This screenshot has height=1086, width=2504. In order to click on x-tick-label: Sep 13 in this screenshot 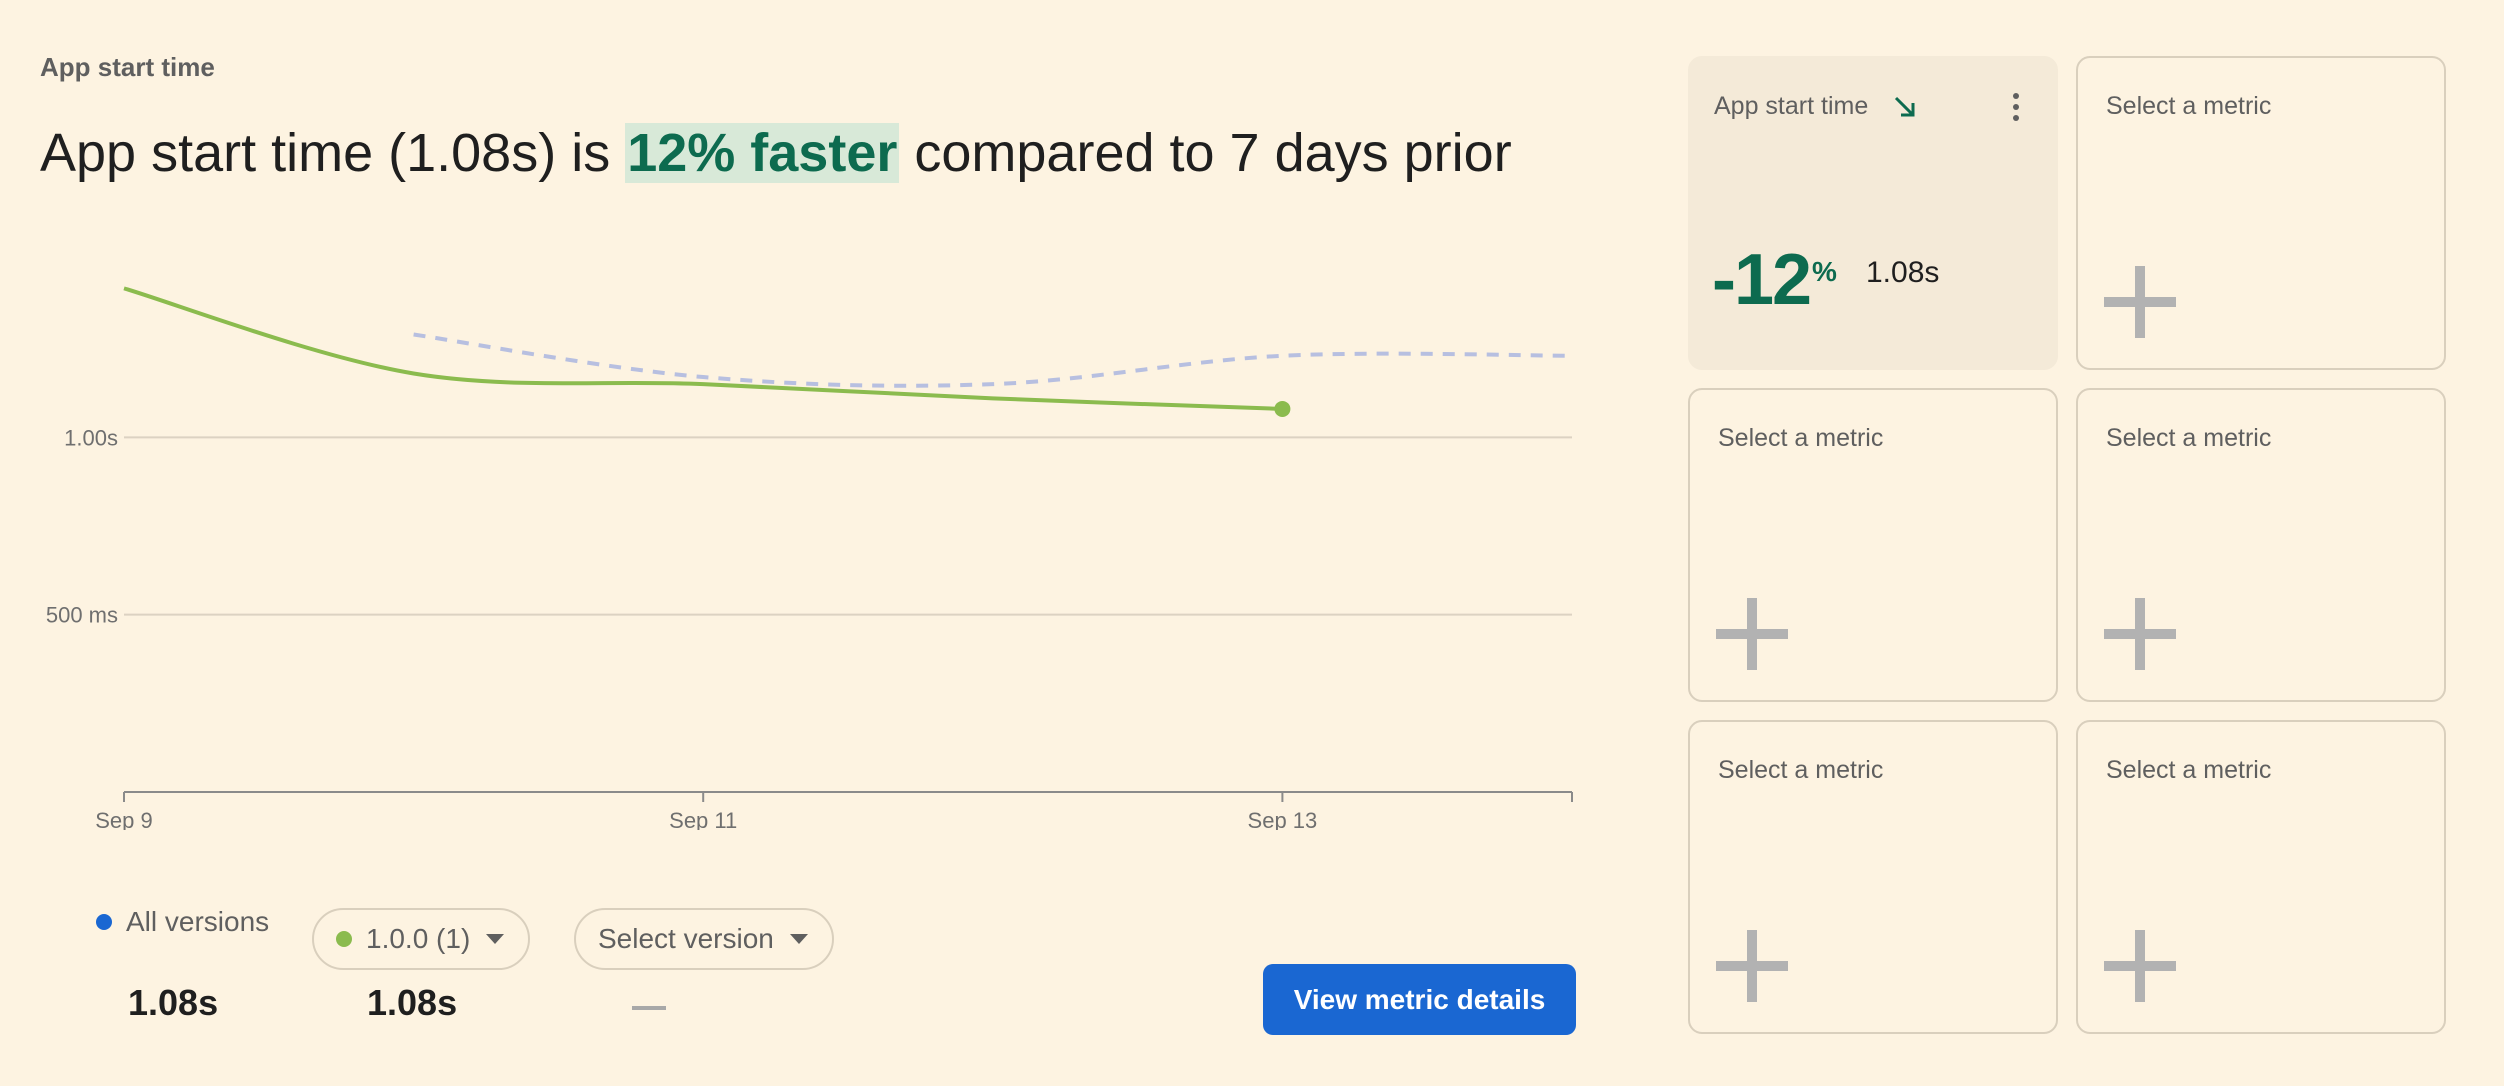, I will do `click(1283, 819)`.